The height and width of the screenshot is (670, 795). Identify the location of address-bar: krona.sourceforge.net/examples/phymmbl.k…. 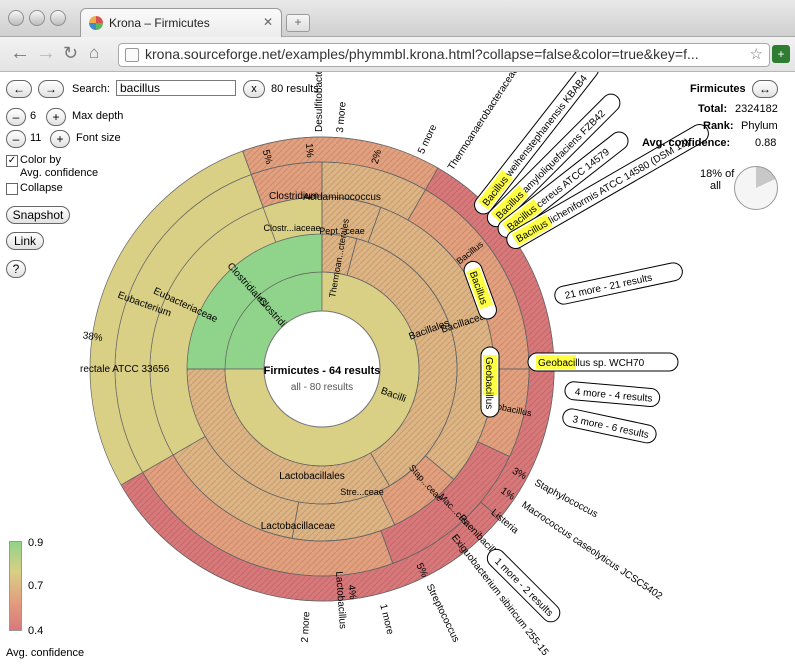
(444, 55).